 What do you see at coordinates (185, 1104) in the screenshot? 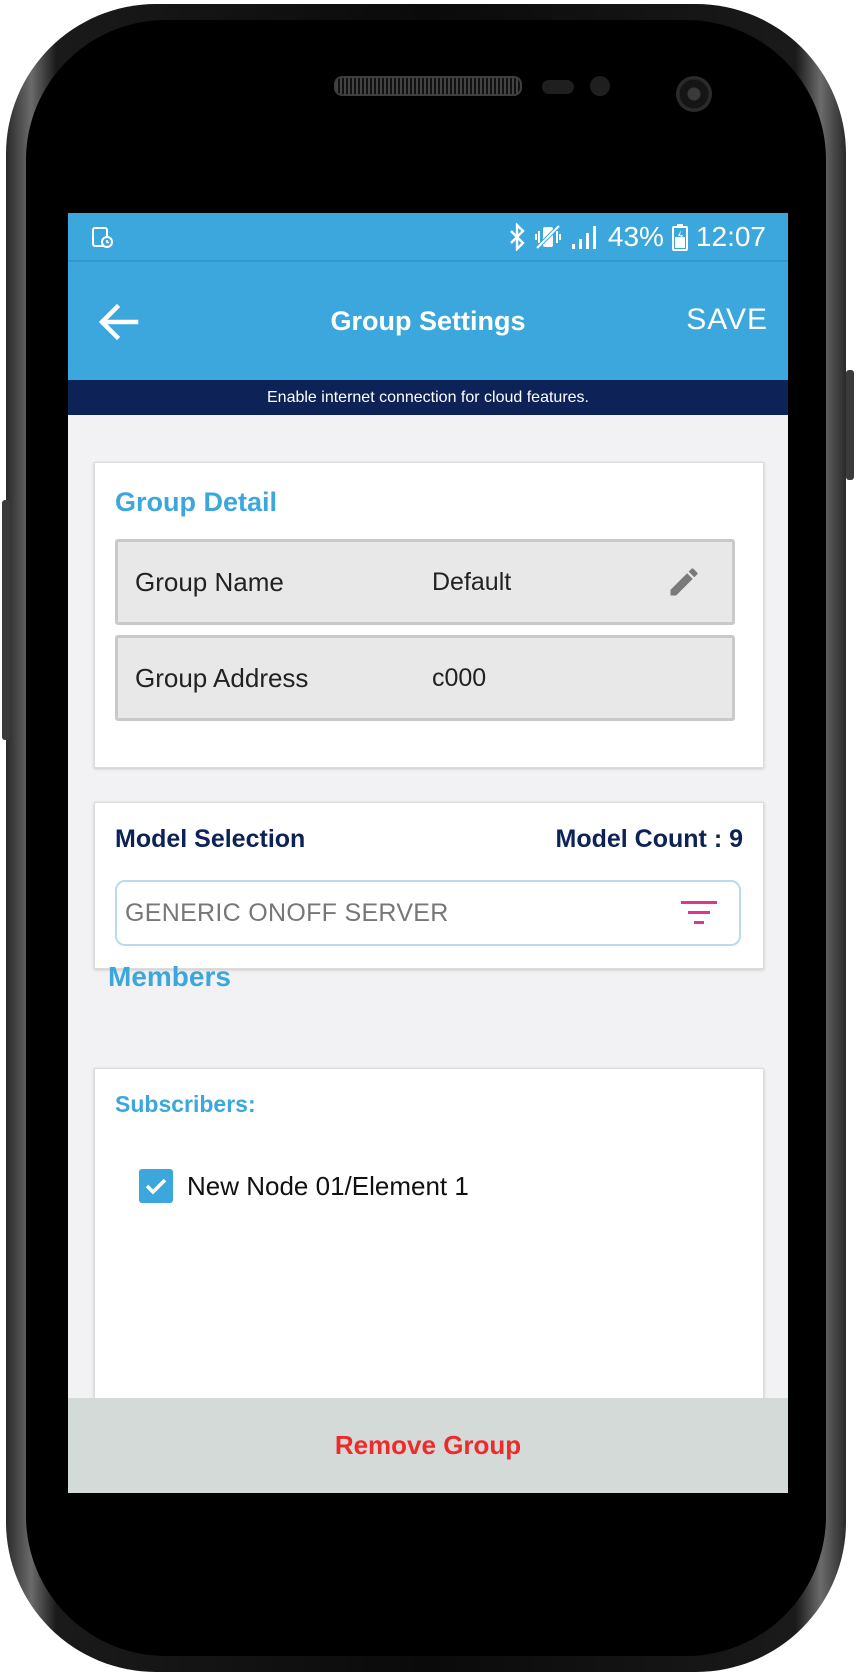
I see `subscribers-title: Subscribers:` at bounding box center [185, 1104].